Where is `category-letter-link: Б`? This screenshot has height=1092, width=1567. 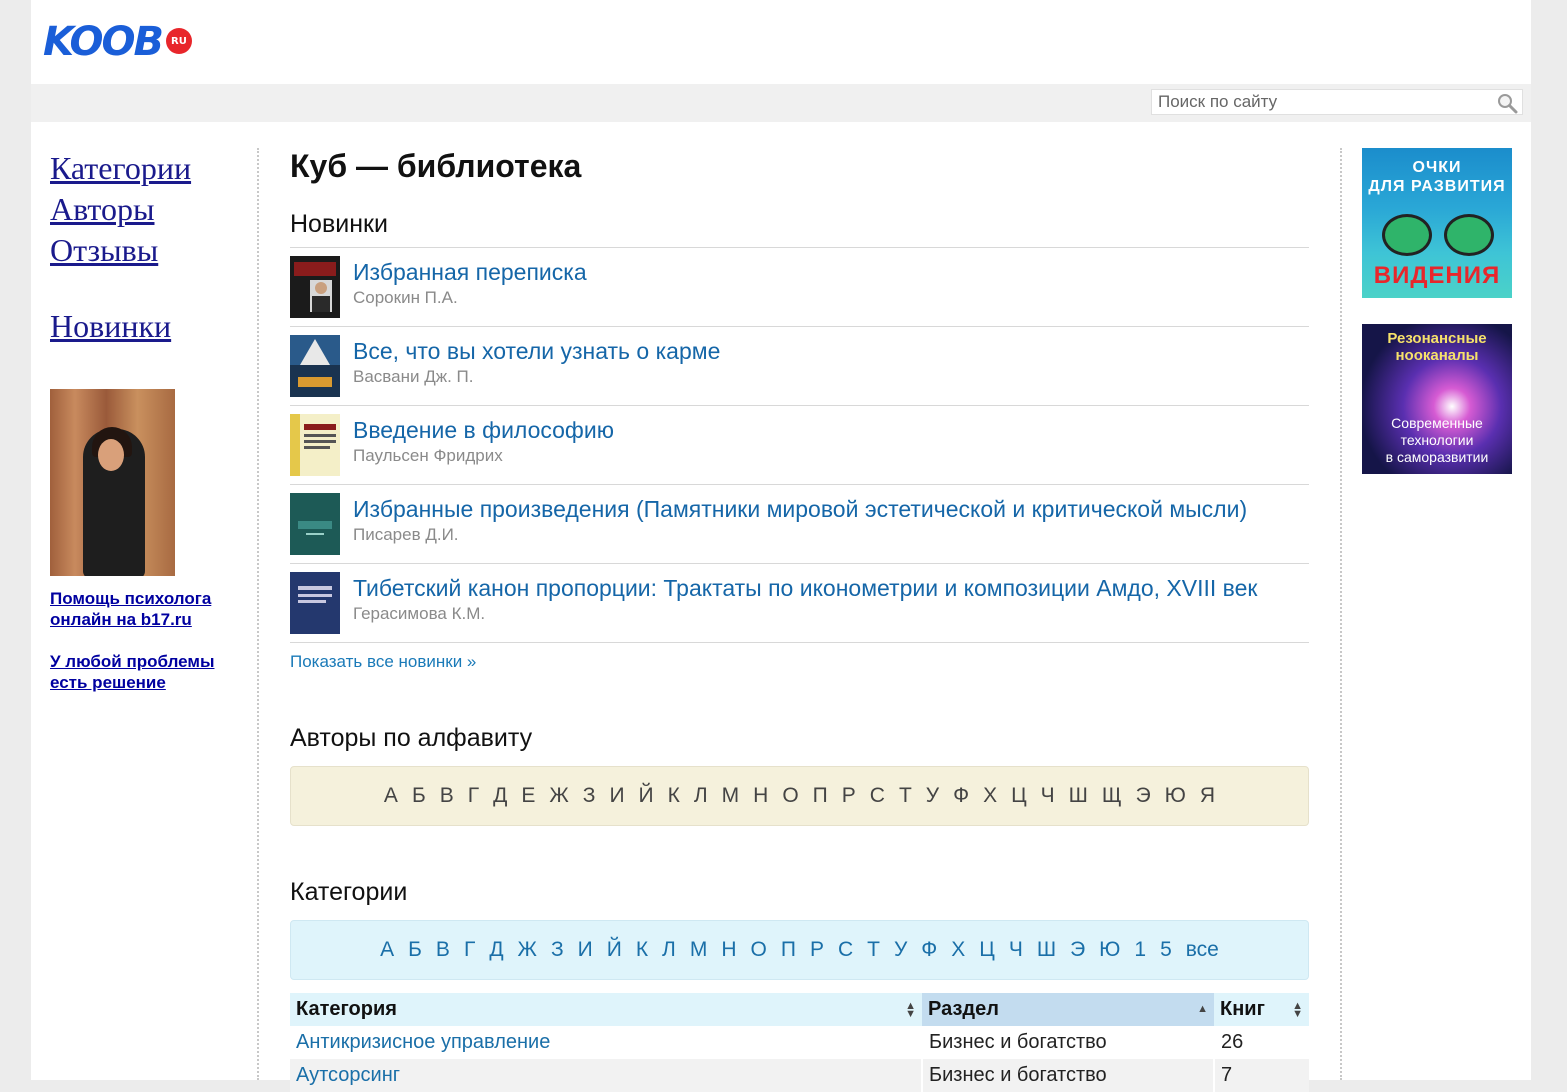
category-letter-link: Б is located at coordinates (415, 950).